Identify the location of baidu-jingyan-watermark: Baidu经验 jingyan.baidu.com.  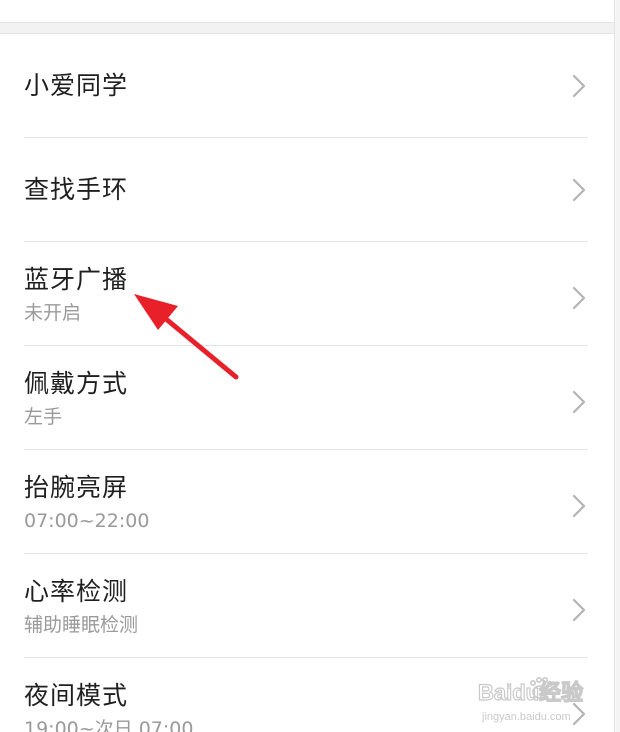
(531, 699).